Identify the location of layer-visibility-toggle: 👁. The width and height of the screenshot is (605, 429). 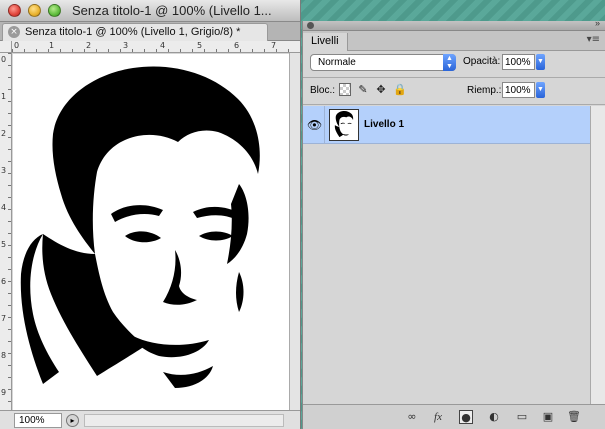
(314, 125).